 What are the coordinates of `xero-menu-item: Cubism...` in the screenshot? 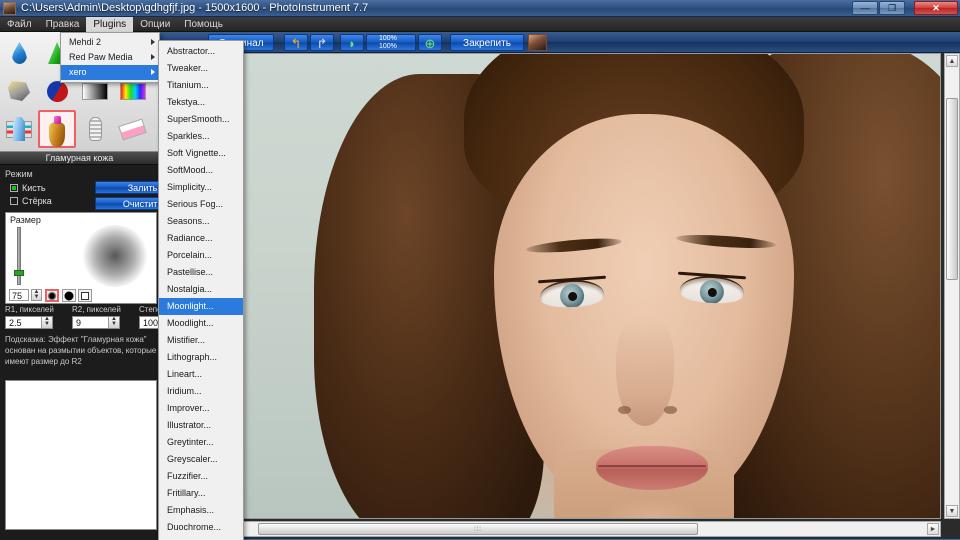 It's located at (201, 538).